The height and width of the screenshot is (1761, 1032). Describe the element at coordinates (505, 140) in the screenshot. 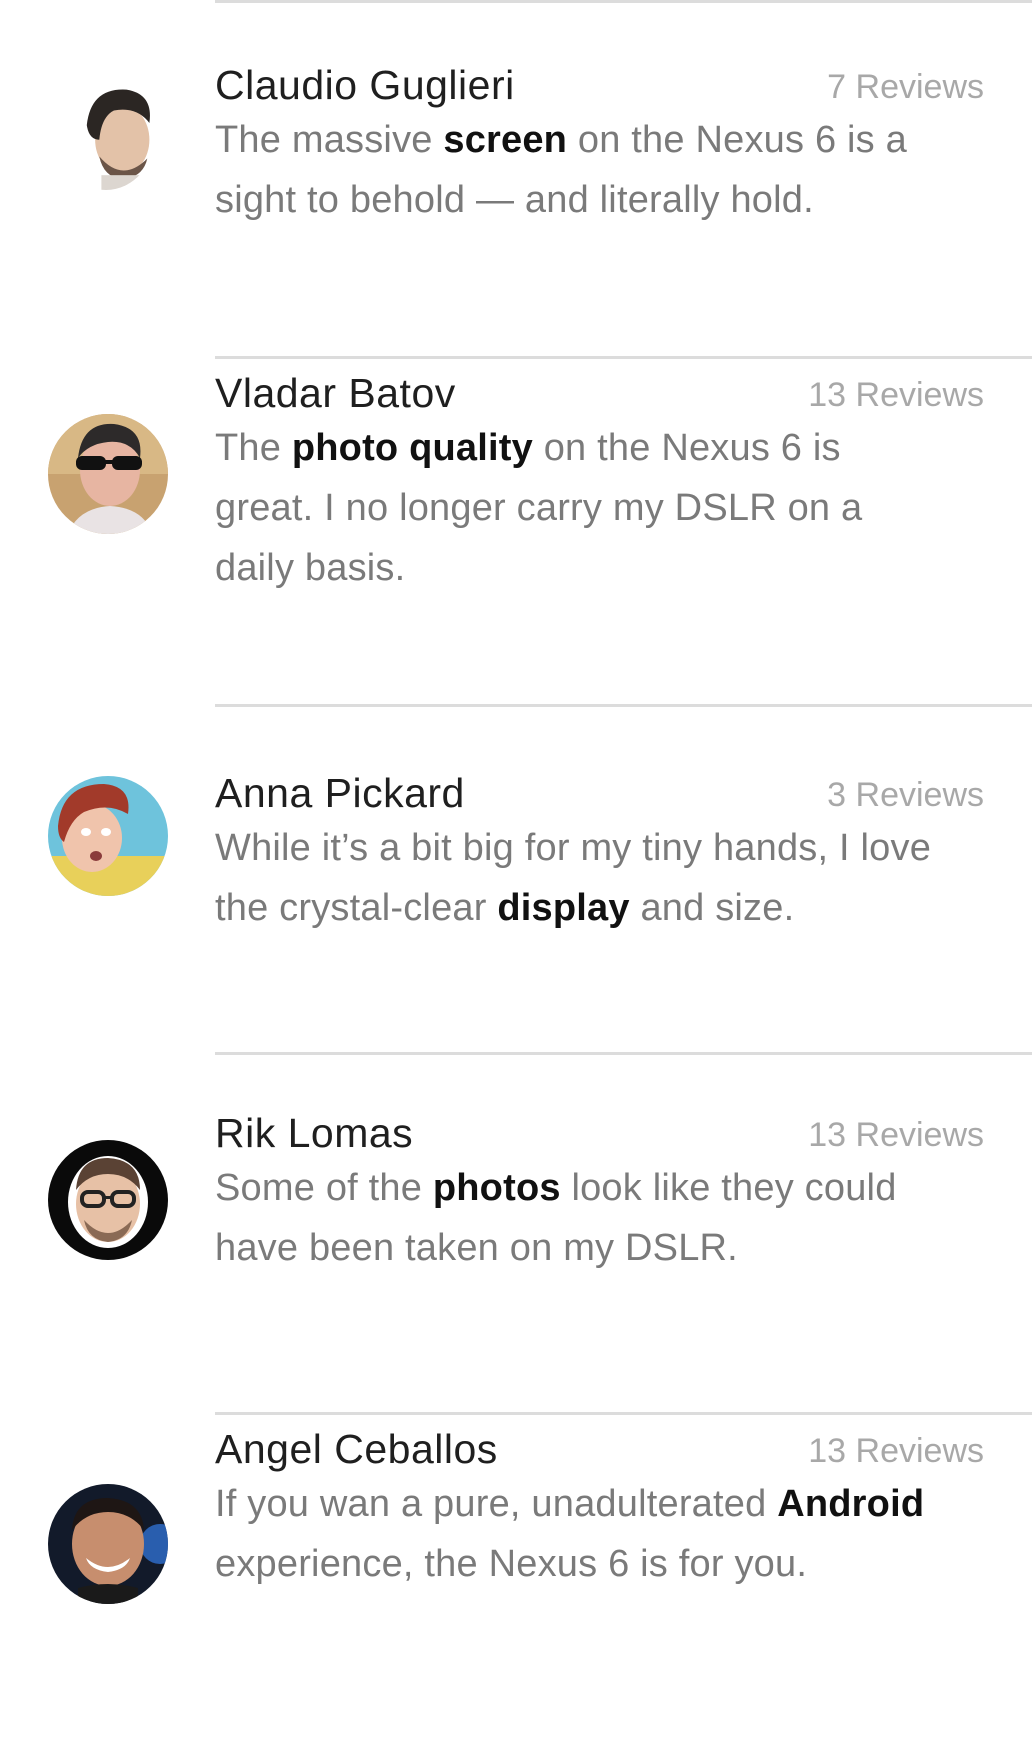

I see `review-highlight: screen` at that location.